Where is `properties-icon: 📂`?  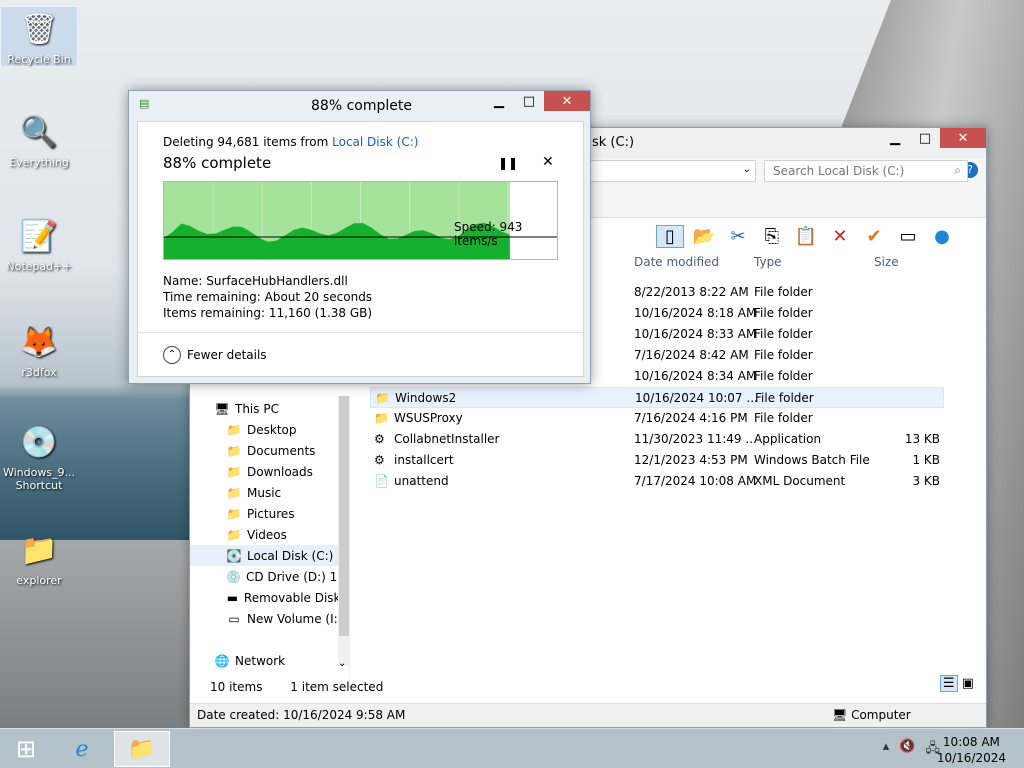
properties-icon: 📂 is located at coordinates (704, 236).